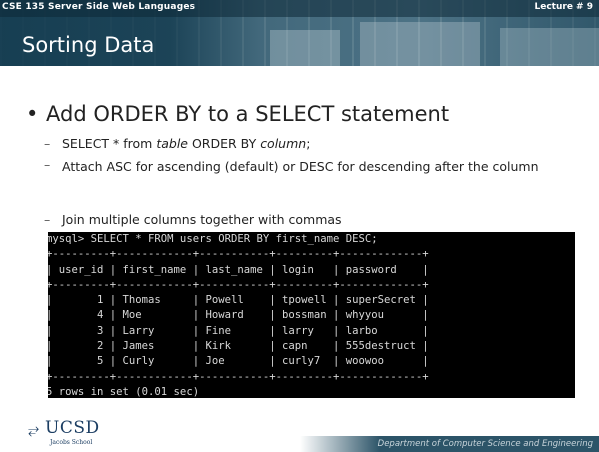  What do you see at coordinates (224, 143) in the screenshot?
I see `syntax-mid: ORDER BY` at bounding box center [224, 143].